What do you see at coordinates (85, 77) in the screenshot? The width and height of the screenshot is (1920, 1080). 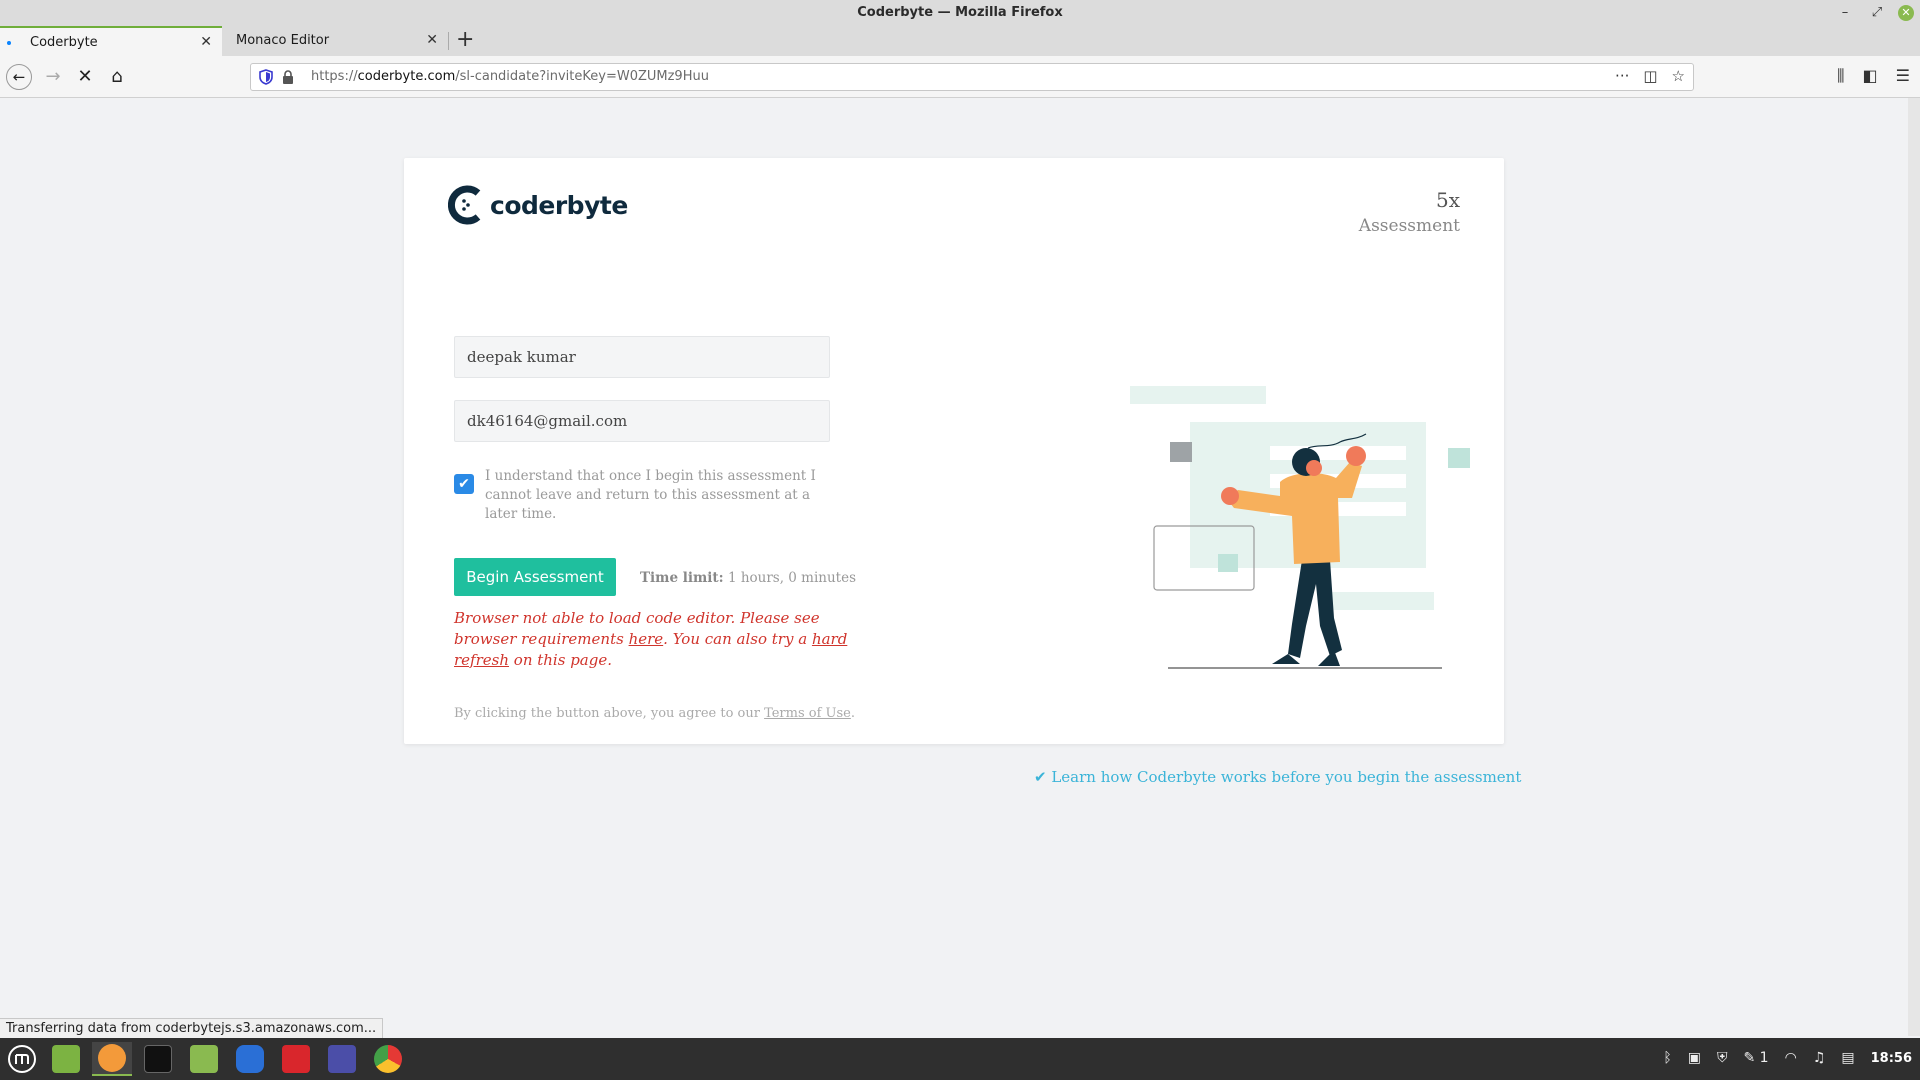 I see `stop-loading-icon: ✕` at bounding box center [85, 77].